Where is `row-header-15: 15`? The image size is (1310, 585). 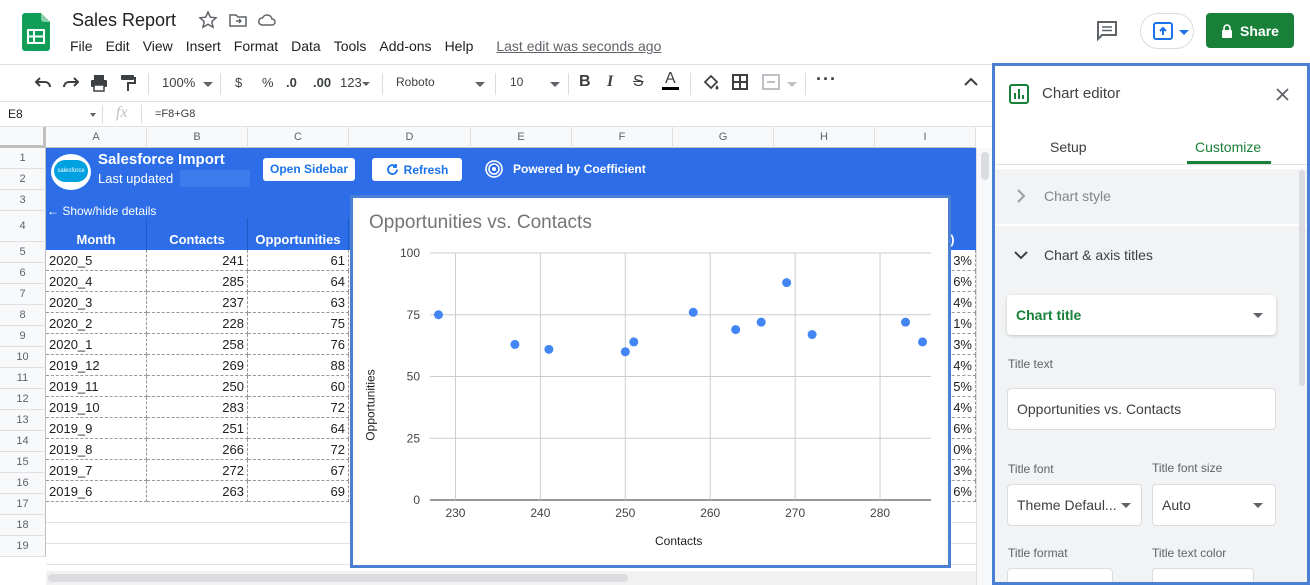 row-header-15: 15 is located at coordinates (23, 462).